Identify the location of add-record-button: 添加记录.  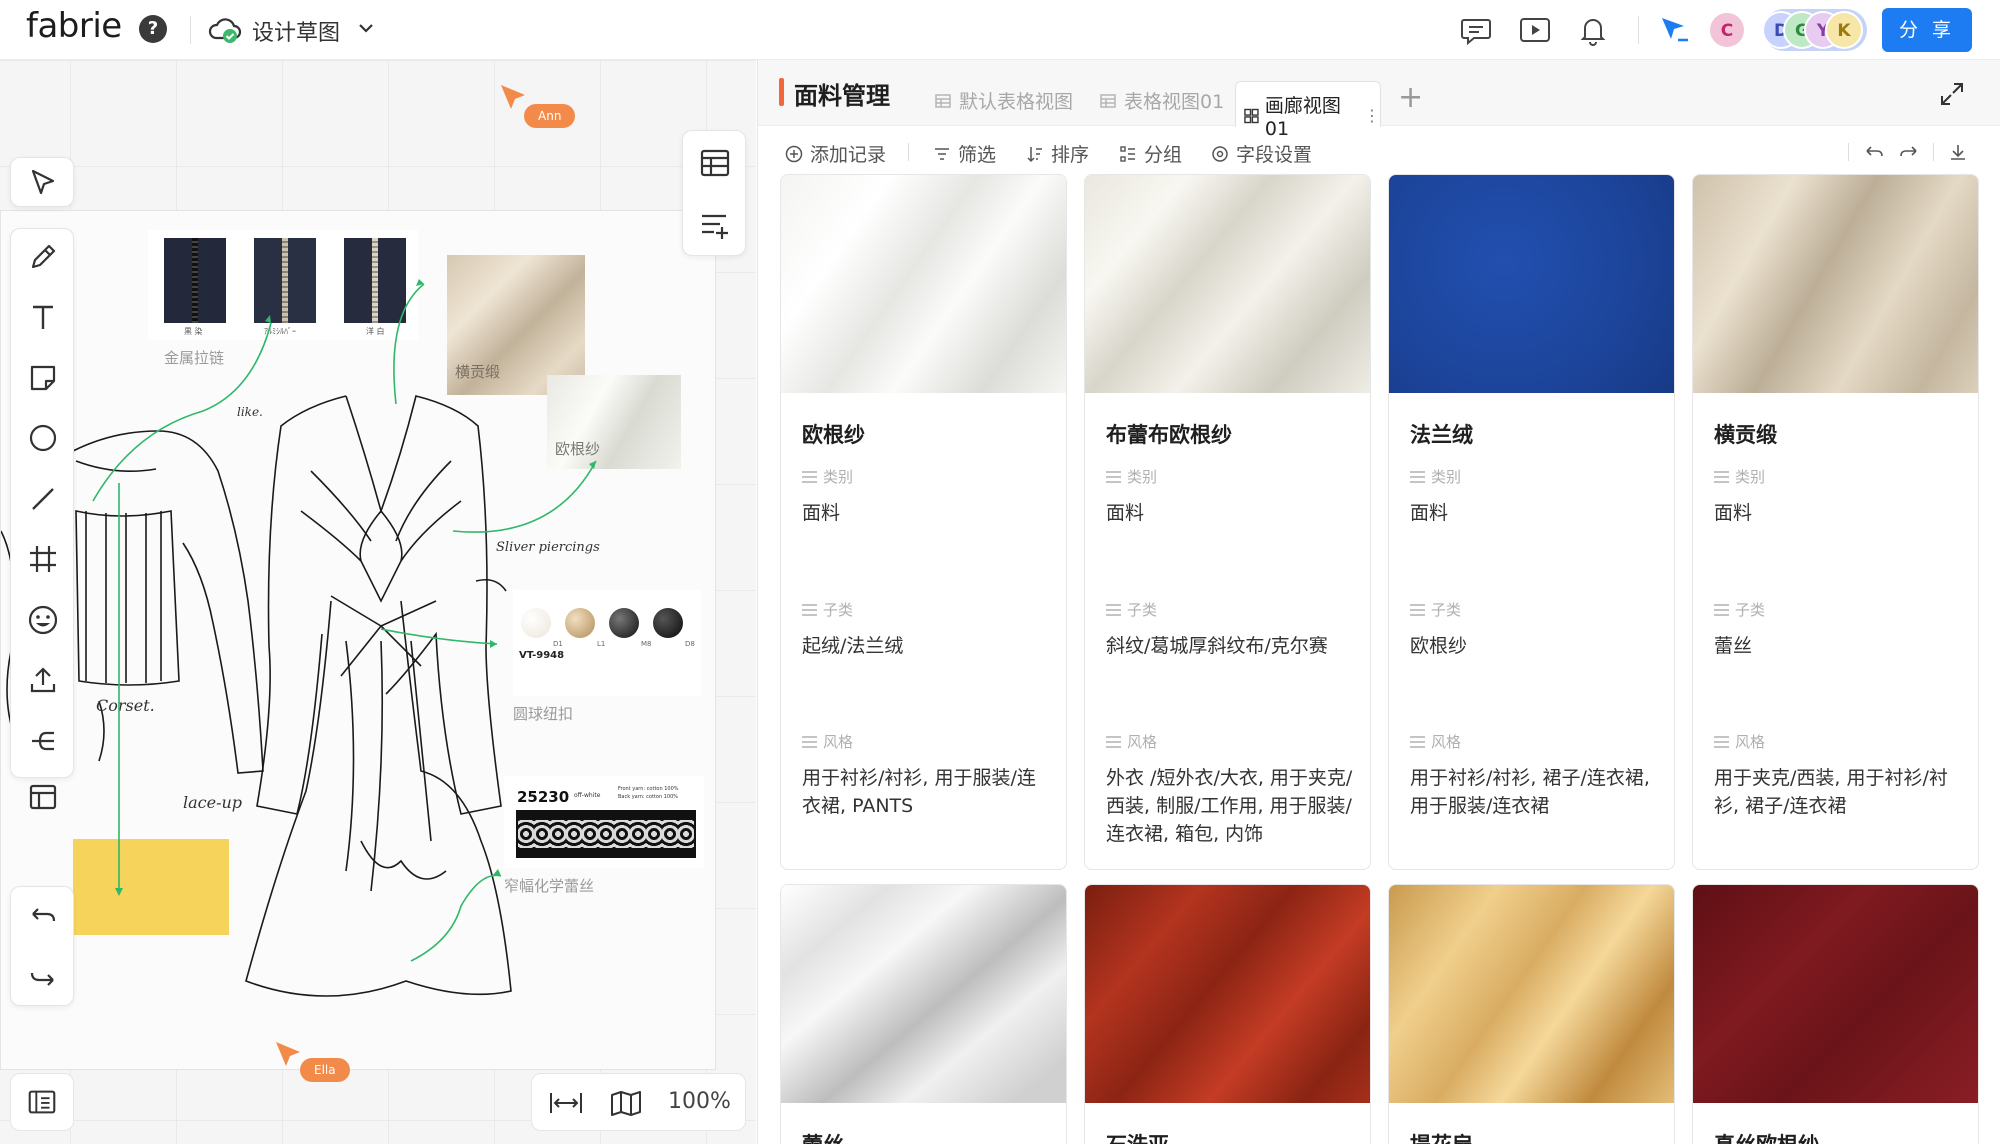
(835, 153).